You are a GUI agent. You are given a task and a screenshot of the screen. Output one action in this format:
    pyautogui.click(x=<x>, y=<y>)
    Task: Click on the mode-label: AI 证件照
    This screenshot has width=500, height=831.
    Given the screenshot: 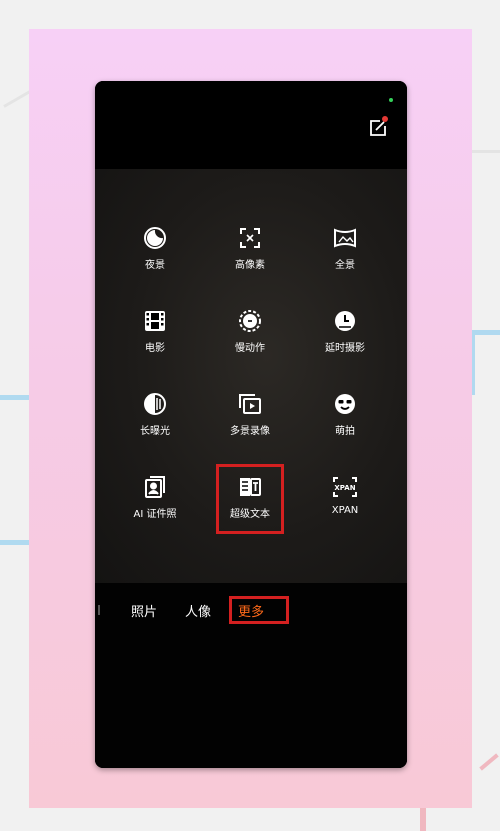 What is the action you would take?
    pyautogui.click(x=155, y=514)
    